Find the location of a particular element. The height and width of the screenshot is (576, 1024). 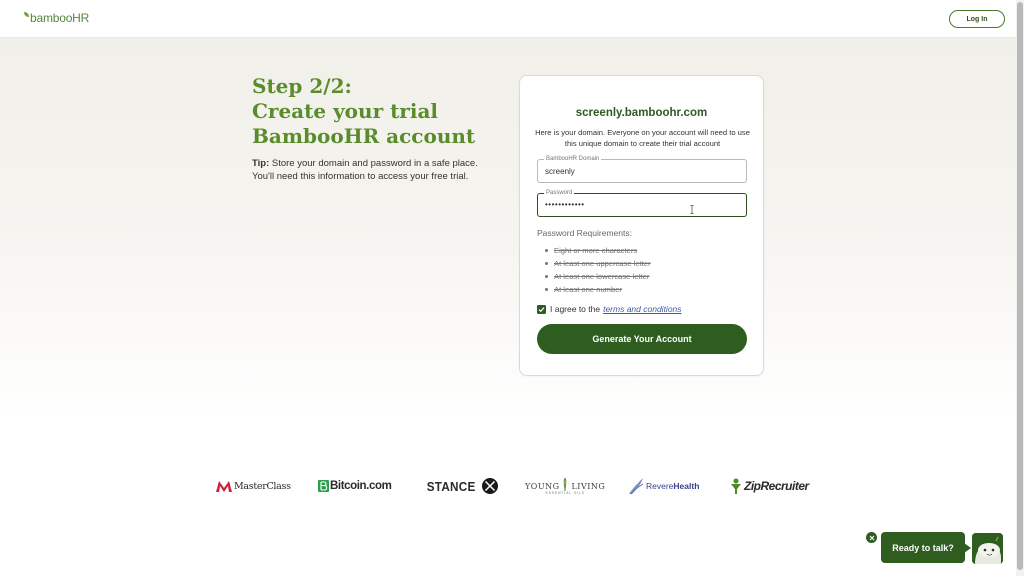

bamboohr-logo: bambooHR is located at coordinates (56, 18).